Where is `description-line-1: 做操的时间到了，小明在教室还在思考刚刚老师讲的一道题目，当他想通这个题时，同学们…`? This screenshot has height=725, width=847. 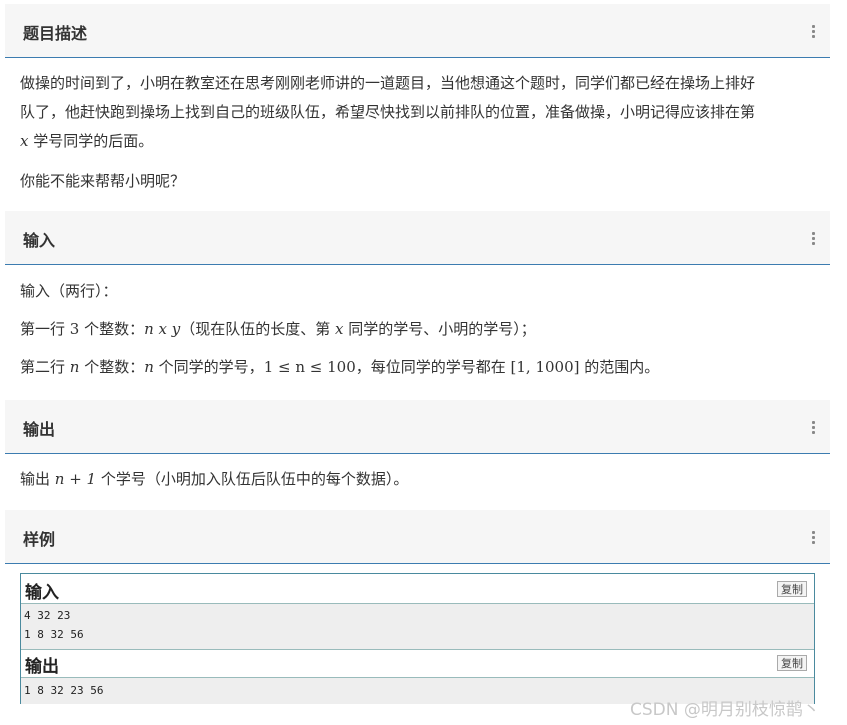 description-line-1: 做操的时间到了，小明在教室还在思考刚刚老师讲的一道题目，当他想通这个题时，同学们… is located at coordinates (388, 83).